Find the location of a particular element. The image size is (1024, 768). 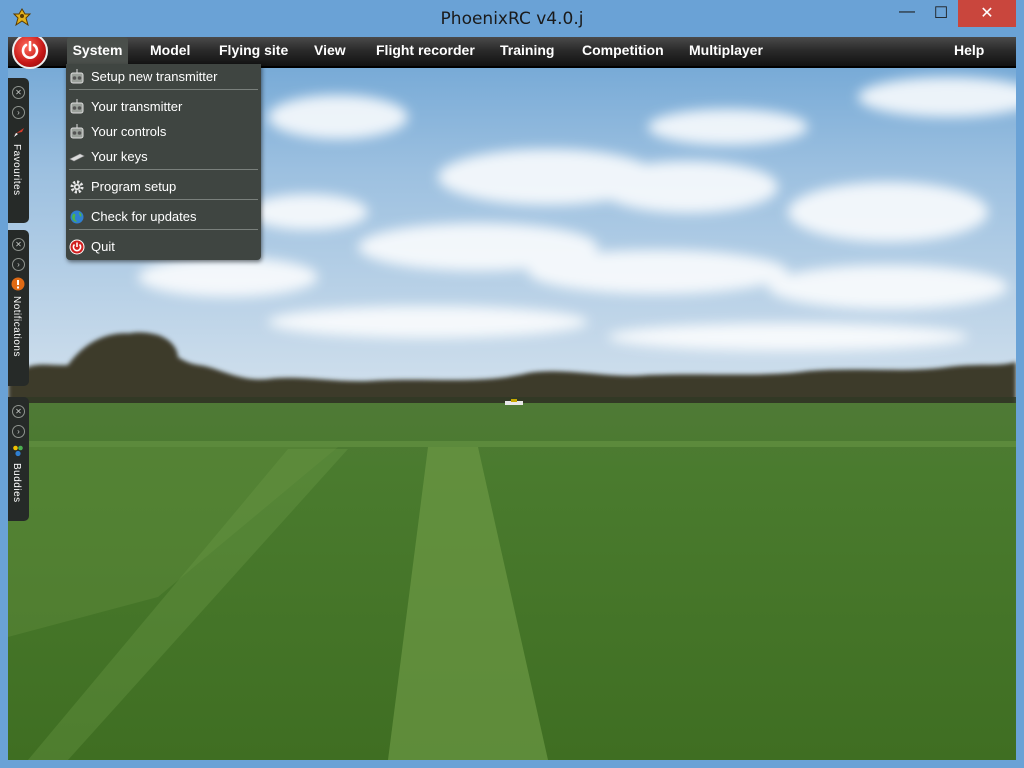

menu-item-setup-new-transmitter: Setup new transmitter is located at coordinates (163, 77).